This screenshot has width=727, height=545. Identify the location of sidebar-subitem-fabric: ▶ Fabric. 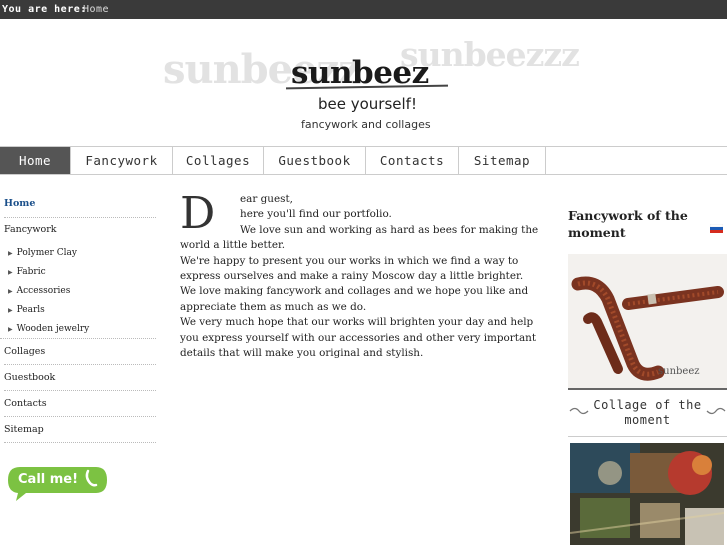
(27, 272).